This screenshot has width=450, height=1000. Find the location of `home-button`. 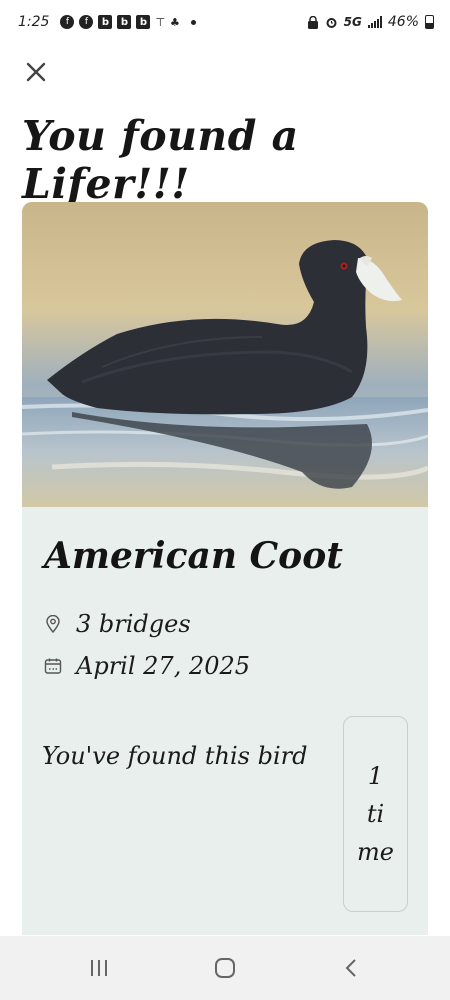

home-button is located at coordinates (225, 968).